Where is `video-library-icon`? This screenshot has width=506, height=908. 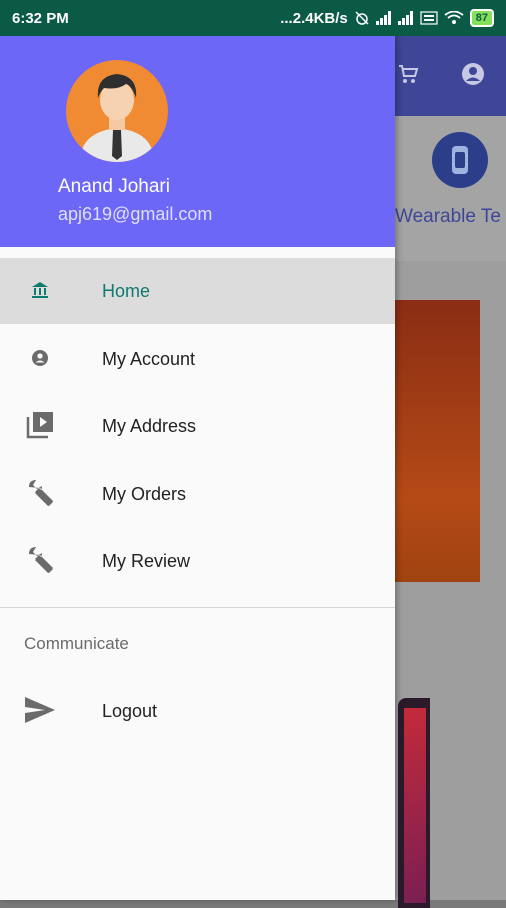
video-library-icon is located at coordinates (40, 425).